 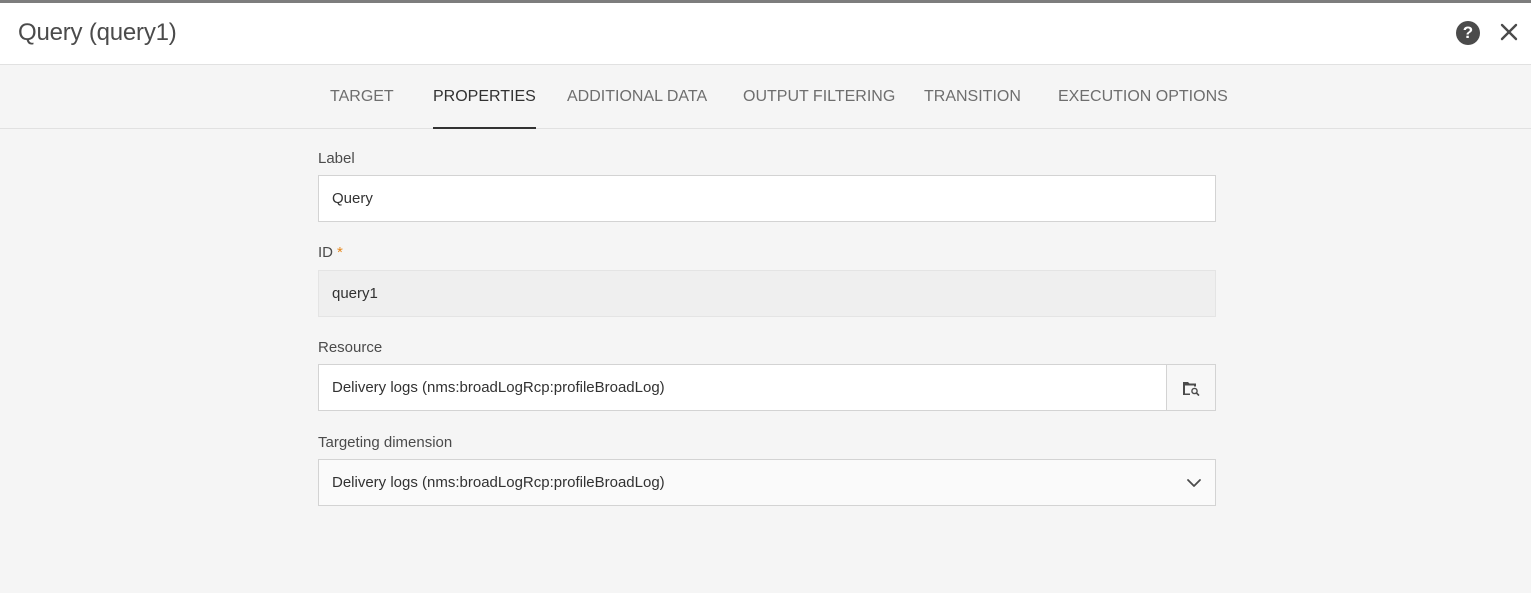 What do you see at coordinates (336, 158) in the screenshot?
I see `label-field-label: Label` at bounding box center [336, 158].